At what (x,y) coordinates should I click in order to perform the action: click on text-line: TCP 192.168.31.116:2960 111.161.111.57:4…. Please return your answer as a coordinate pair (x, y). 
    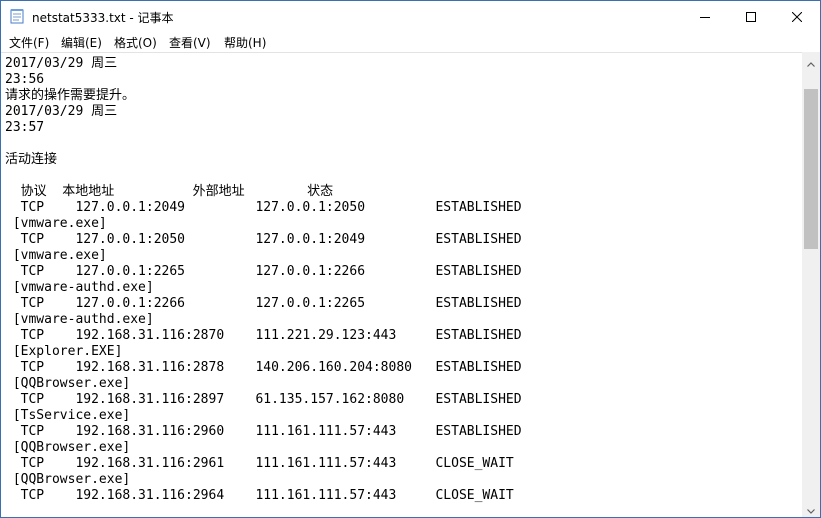
    Looking at the image, I should click on (263, 431).